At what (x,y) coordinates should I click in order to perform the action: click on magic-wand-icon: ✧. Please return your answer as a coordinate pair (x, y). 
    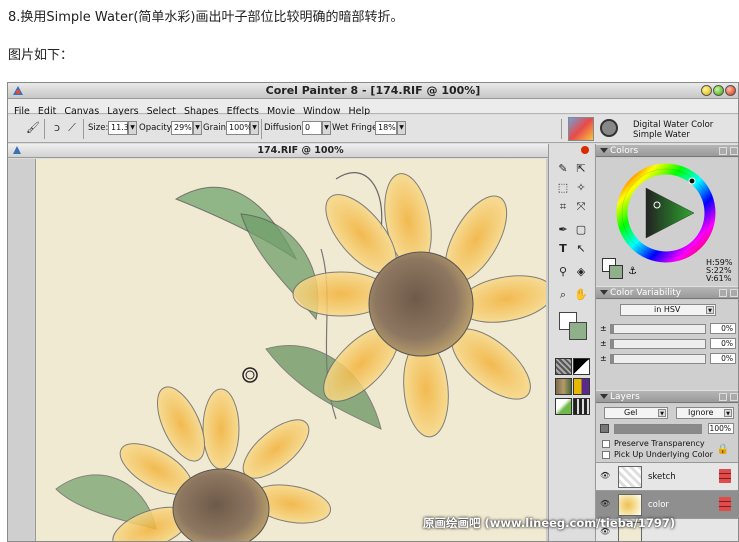
    Looking at the image, I should click on (581, 188).